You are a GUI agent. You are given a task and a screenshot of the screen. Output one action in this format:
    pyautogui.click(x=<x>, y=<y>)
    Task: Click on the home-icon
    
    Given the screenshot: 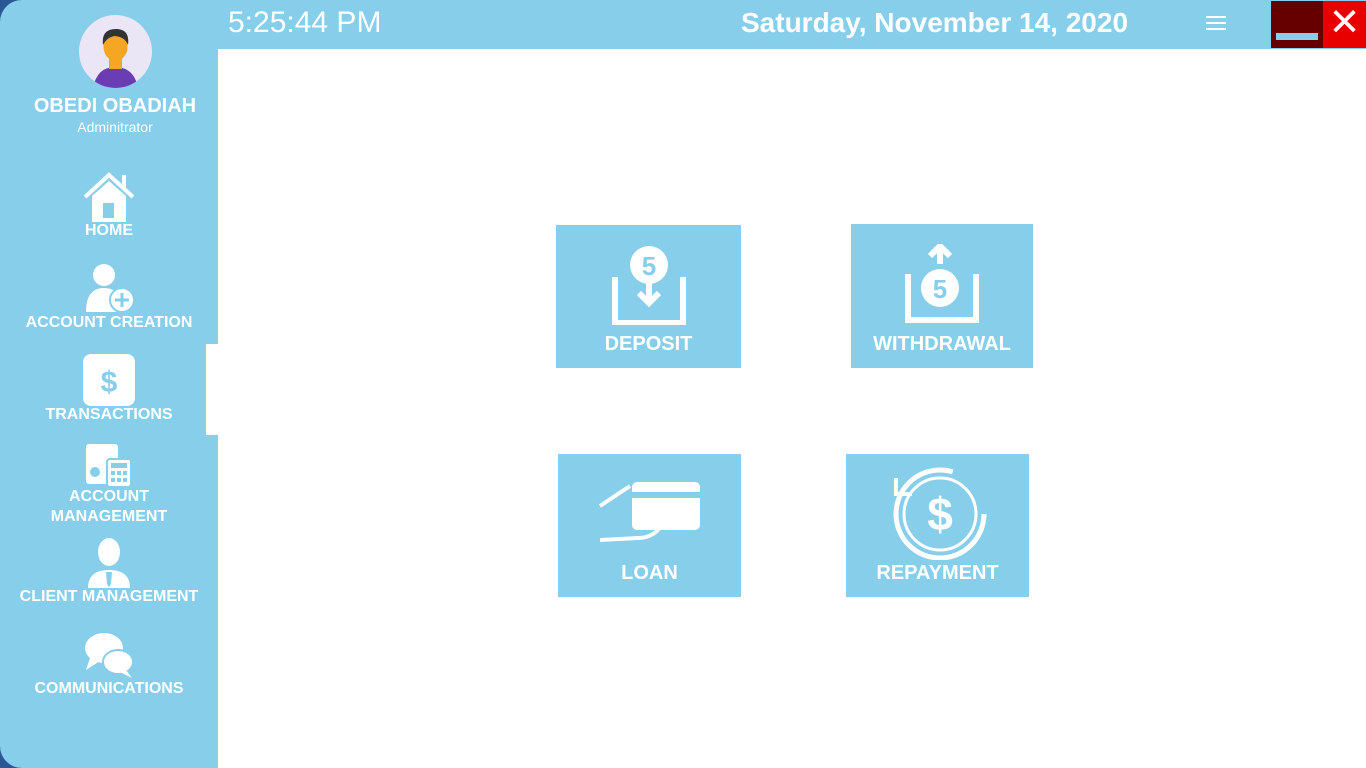 What is the action you would take?
    pyautogui.click(x=109, y=197)
    